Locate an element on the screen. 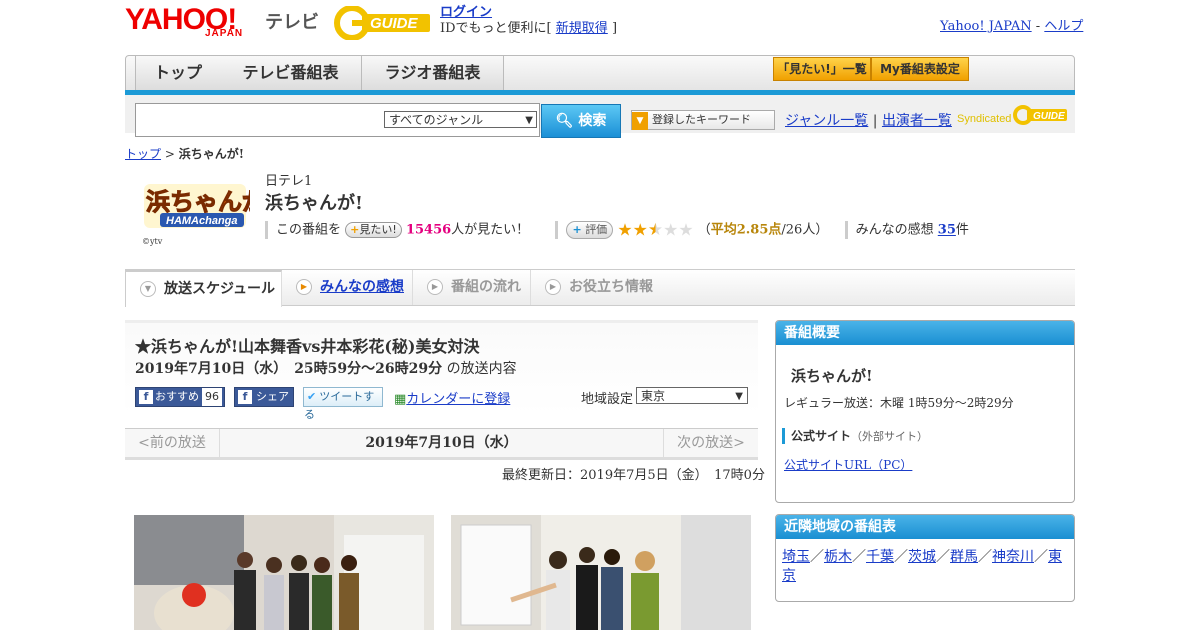 The width and height of the screenshot is (1200, 630). my-schedule-button: My番組表設定 is located at coordinates (920, 69).